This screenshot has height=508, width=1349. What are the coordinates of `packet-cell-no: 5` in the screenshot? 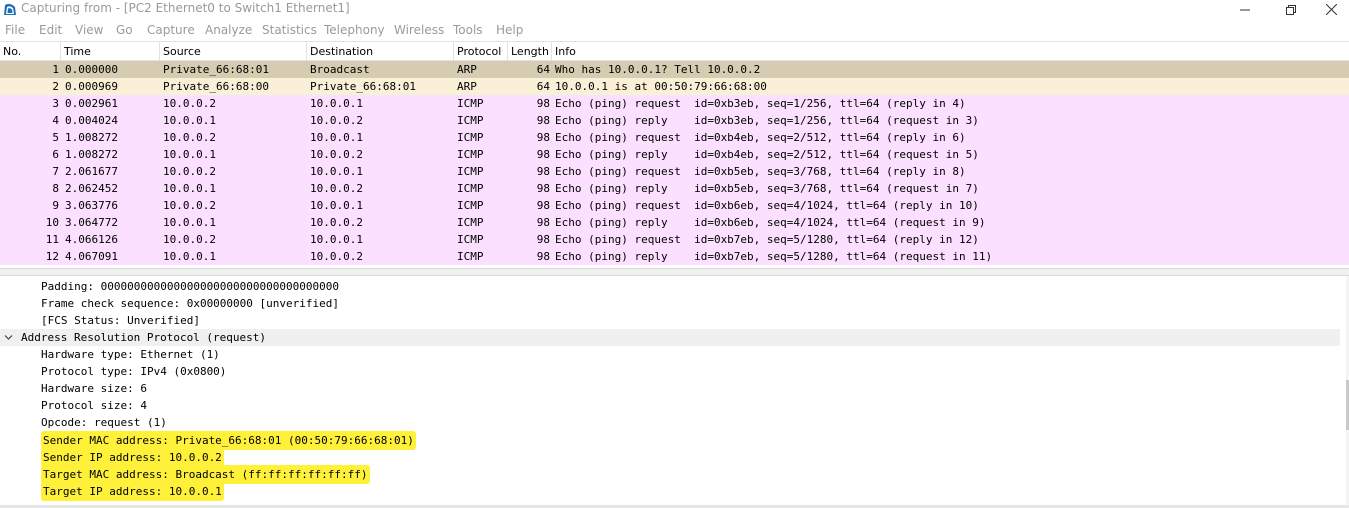 It's located at (55, 137).